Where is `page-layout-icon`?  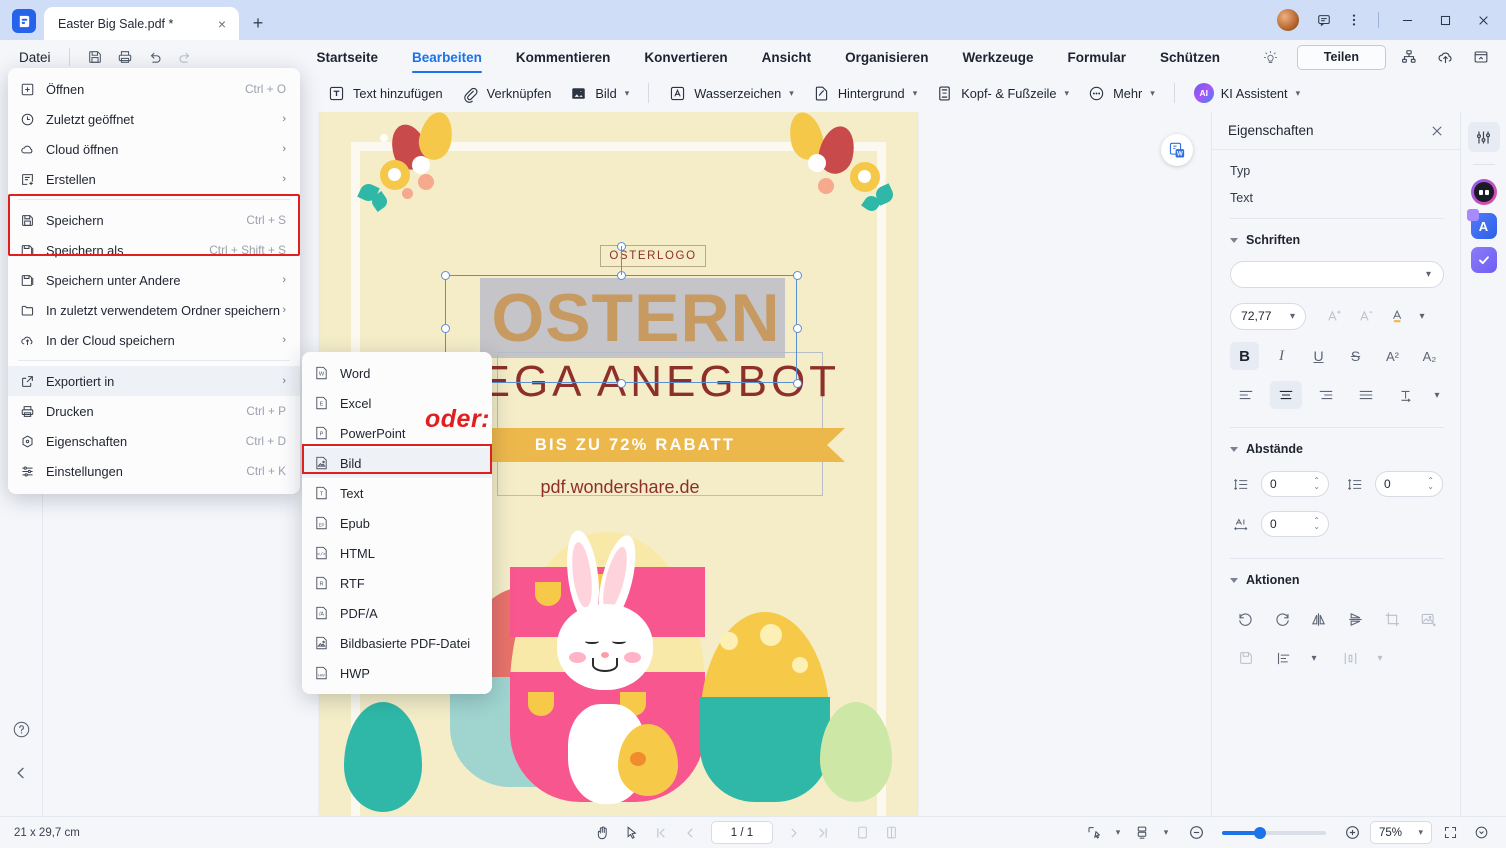 page-layout-icon is located at coordinates (1142, 833).